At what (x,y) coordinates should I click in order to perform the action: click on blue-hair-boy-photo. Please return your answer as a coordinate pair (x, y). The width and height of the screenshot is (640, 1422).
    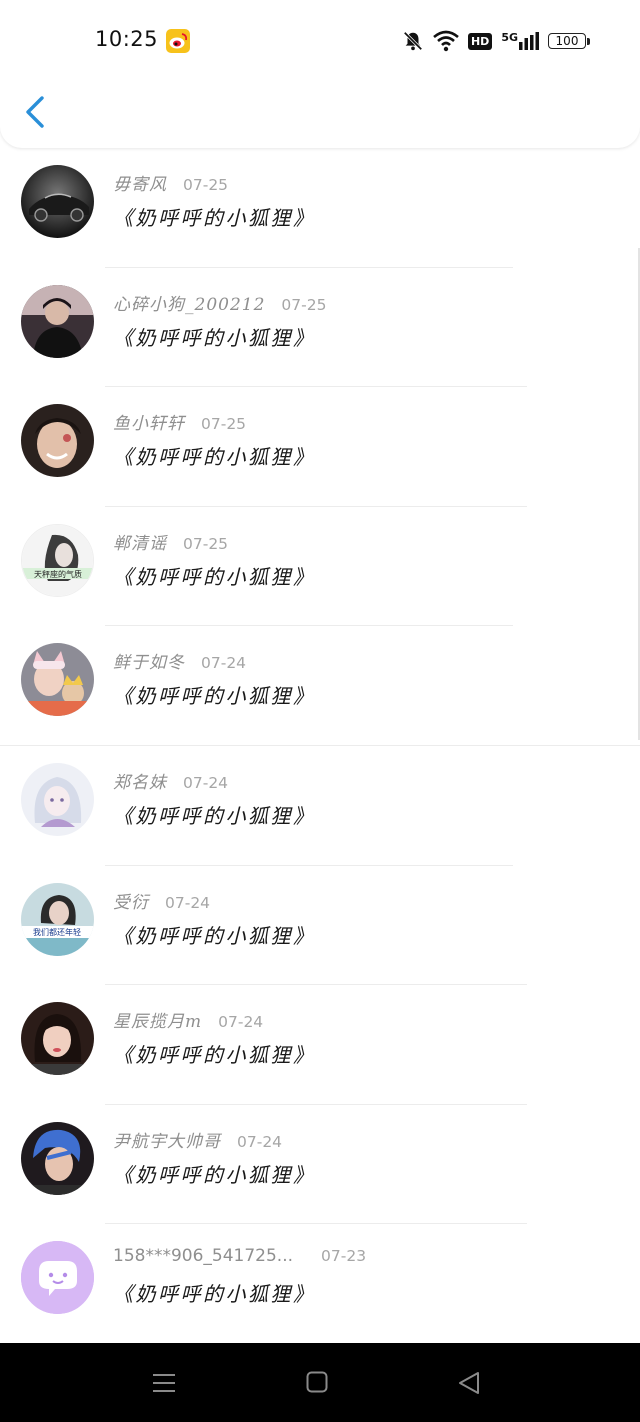
    Looking at the image, I should click on (57, 1158).